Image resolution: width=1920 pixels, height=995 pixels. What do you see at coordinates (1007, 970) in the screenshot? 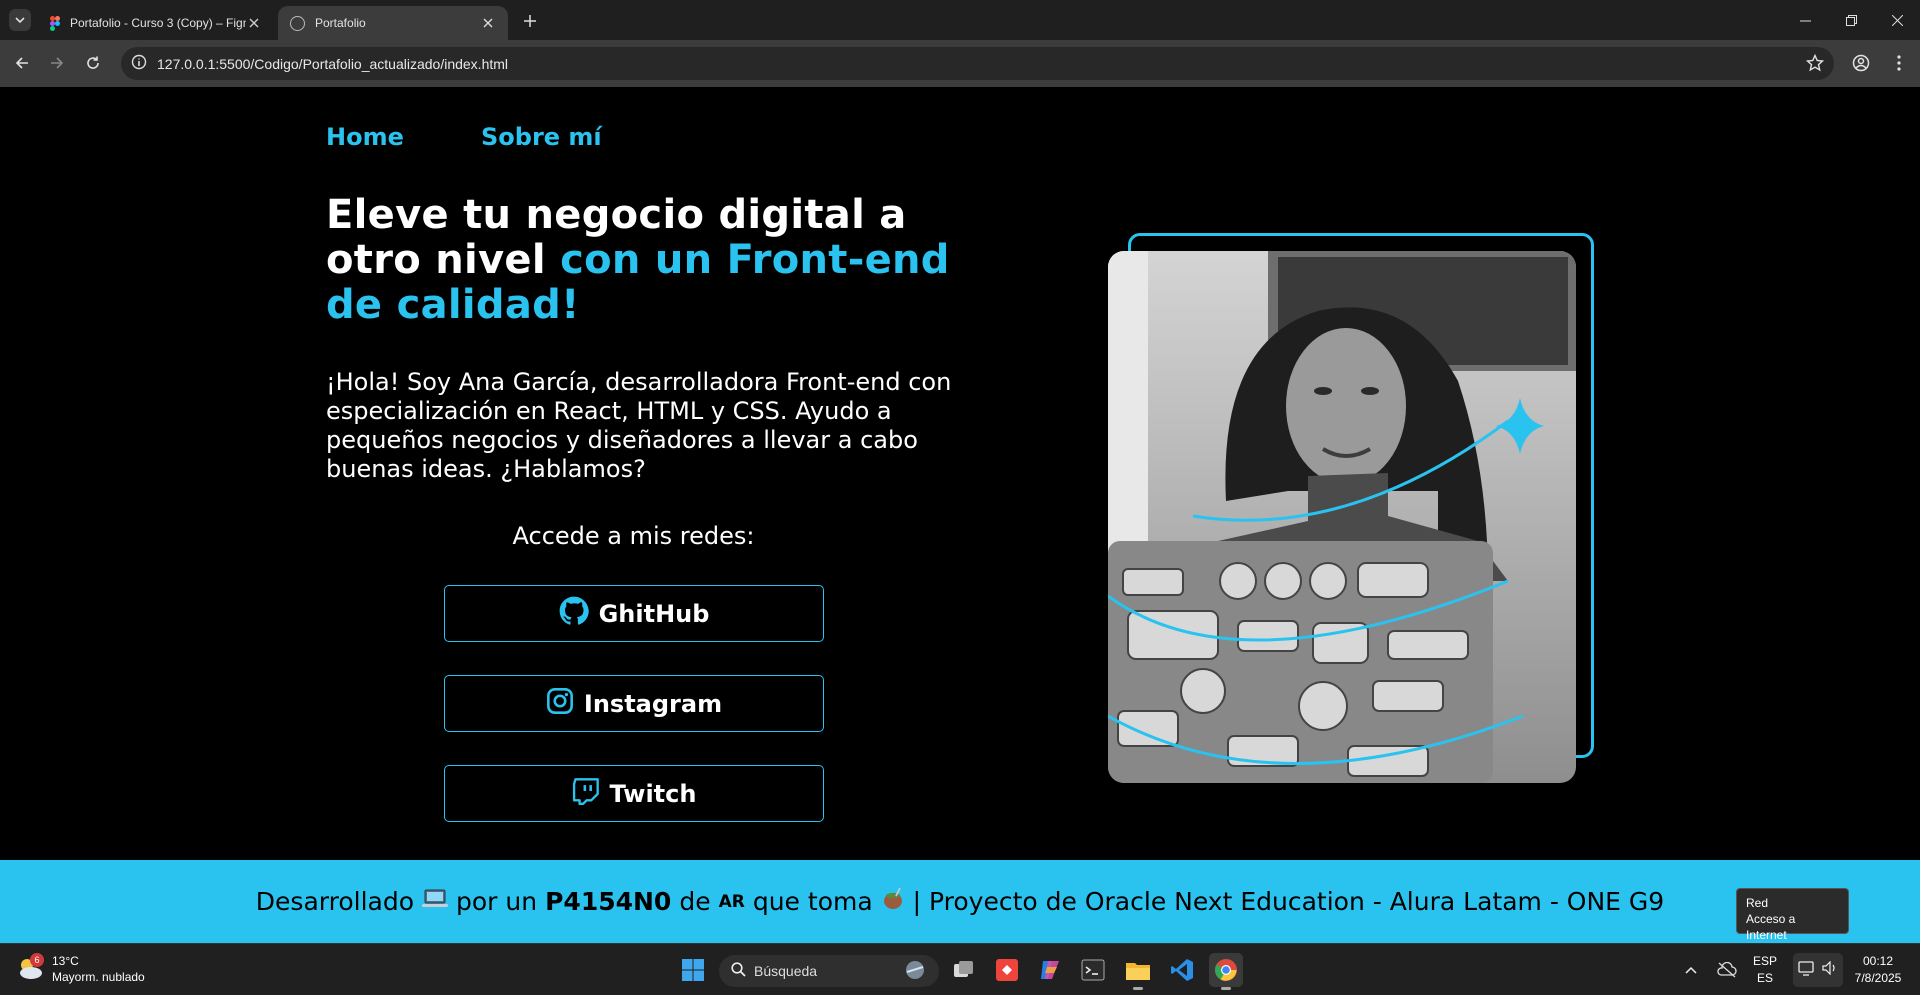
I see `anydesk-icon` at bounding box center [1007, 970].